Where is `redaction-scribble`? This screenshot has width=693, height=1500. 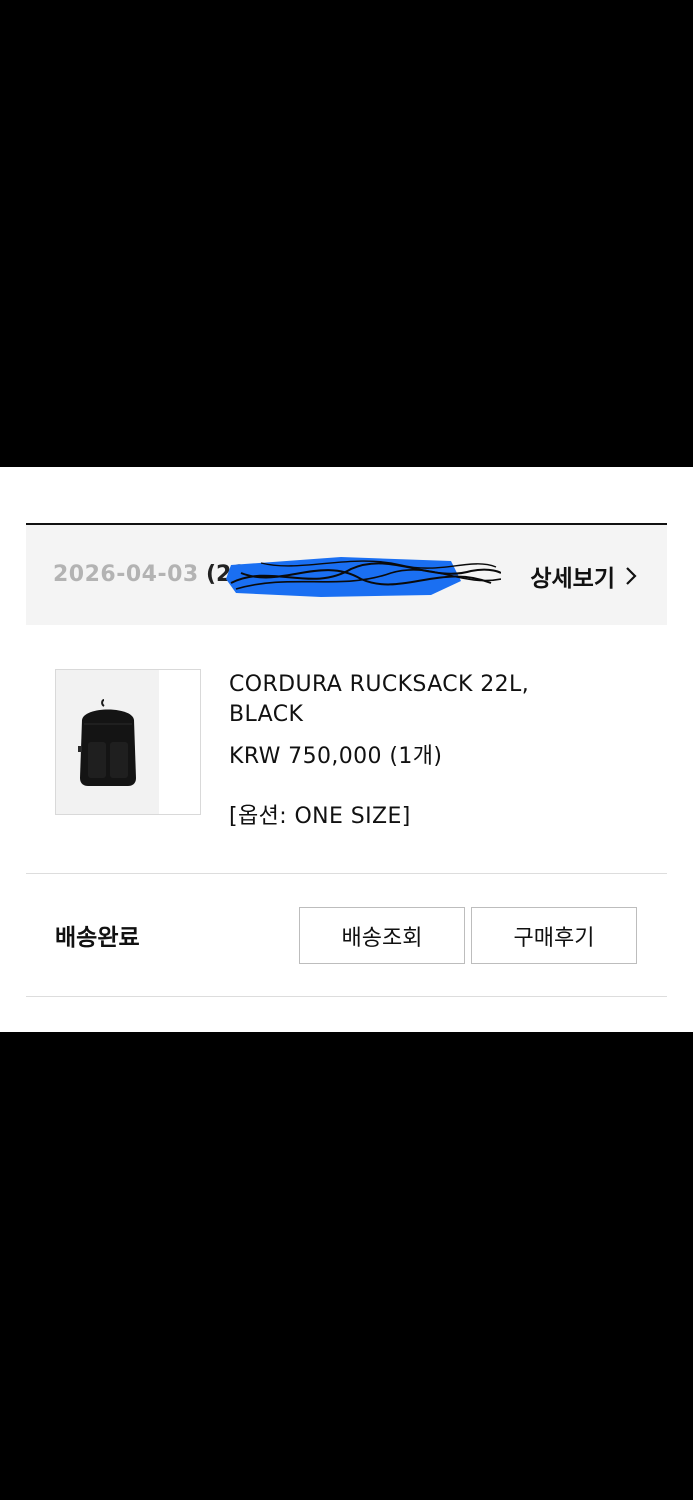
redaction-scribble is located at coordinates (363, 577).